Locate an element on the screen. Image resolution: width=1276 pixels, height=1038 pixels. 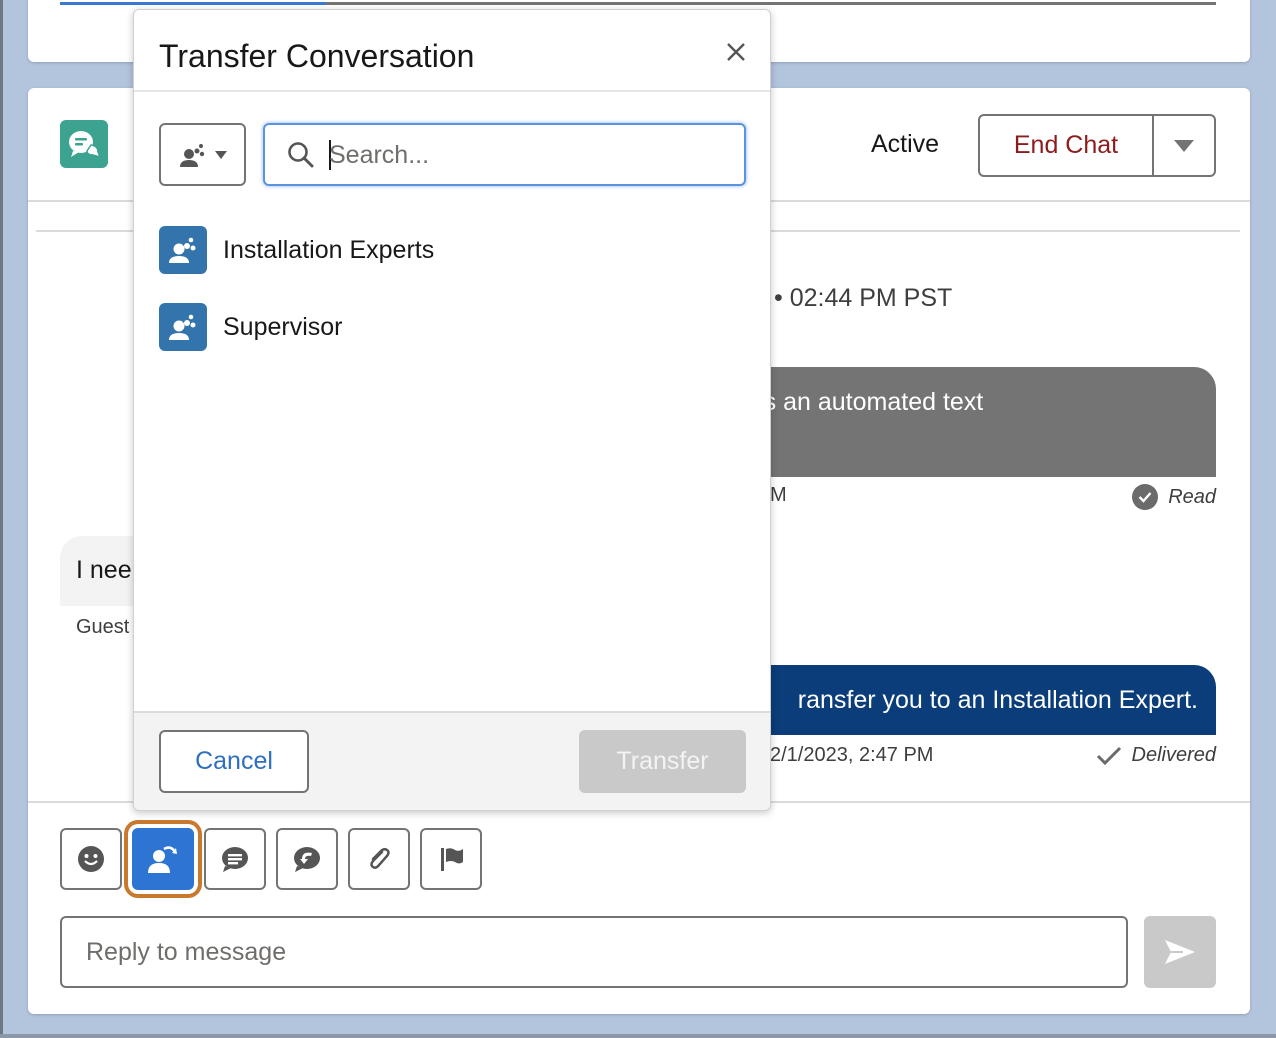
quick-text-icon is located at coordinates (235, 859).